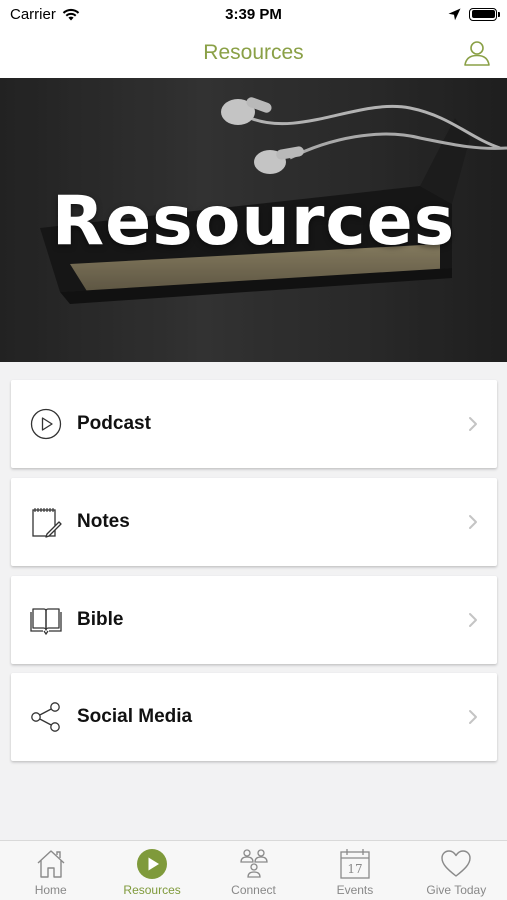 The height and width of the screenshot is (900, 507). I want to click on list-item-label: Social Media, so click(135, 716).